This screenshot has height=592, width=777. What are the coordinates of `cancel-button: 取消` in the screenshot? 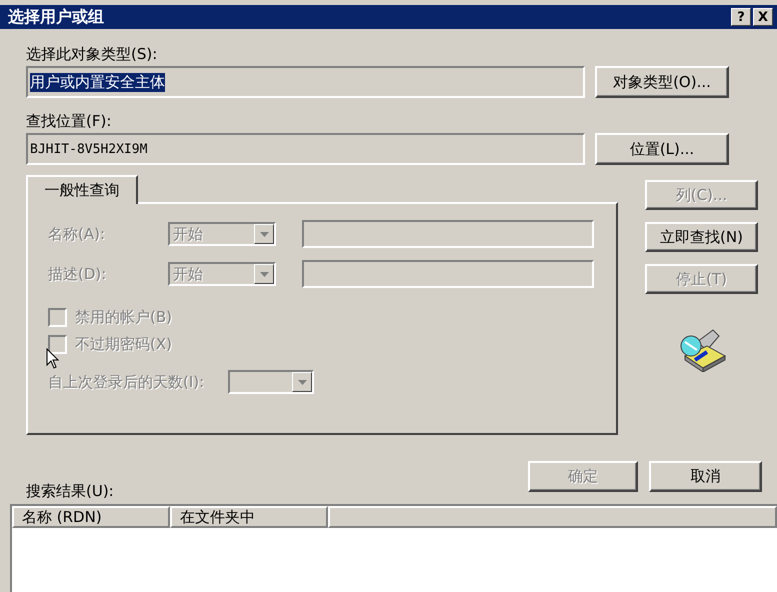 It's located at (705, 476).